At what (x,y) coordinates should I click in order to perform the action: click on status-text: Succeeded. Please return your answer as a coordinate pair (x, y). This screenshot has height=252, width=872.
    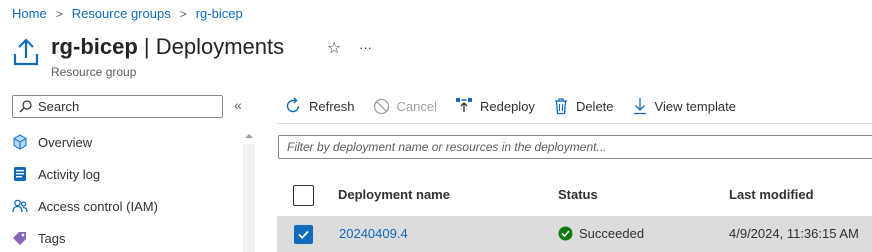
    Looking at the image, I should click on (612, 233).